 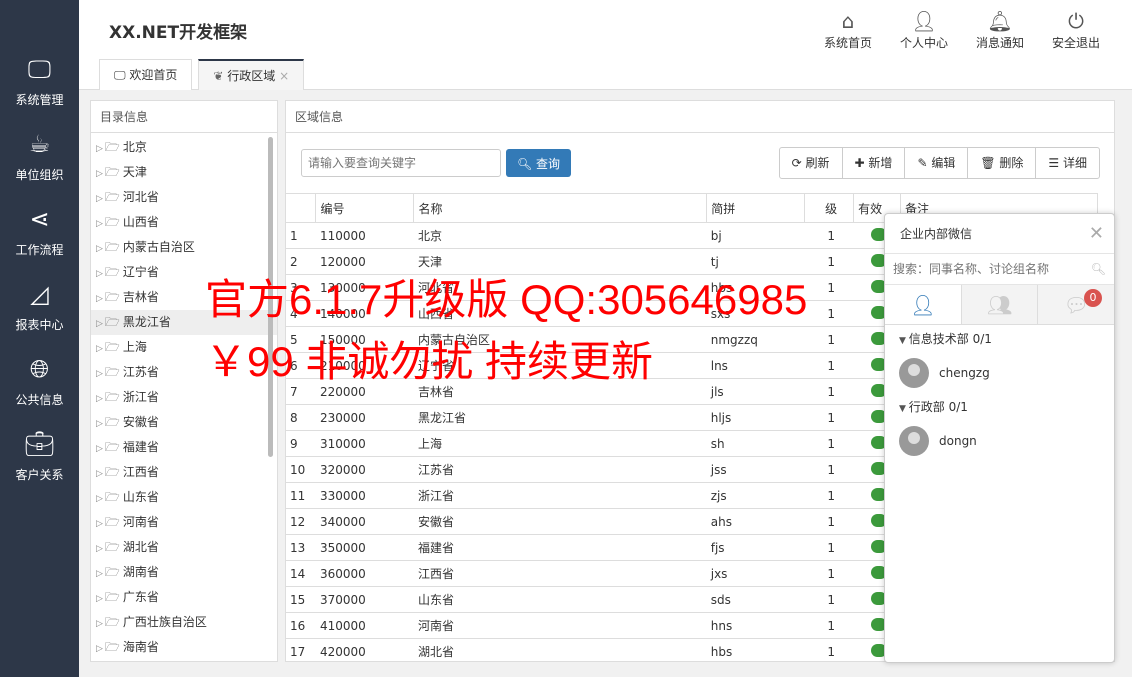 What do you see at coordinates (270, 297) in the screenshot?
I see `tree-scrollbar` at bounding box center [270, 297].